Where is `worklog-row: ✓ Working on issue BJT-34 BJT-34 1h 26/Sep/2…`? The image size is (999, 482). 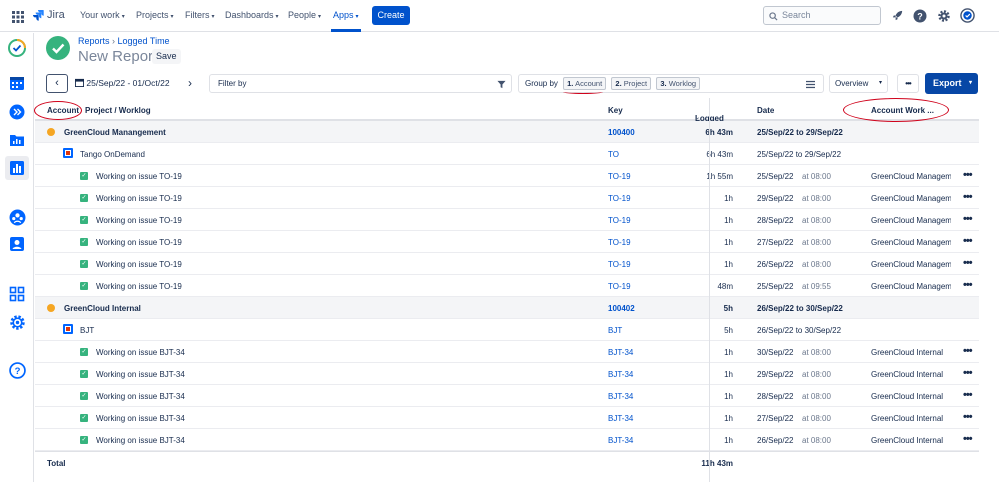
worklog-row: ✓ Working on issue BJT-34 BJT-34 1h 26/Sep/2… is located at coordinates (507, 440).